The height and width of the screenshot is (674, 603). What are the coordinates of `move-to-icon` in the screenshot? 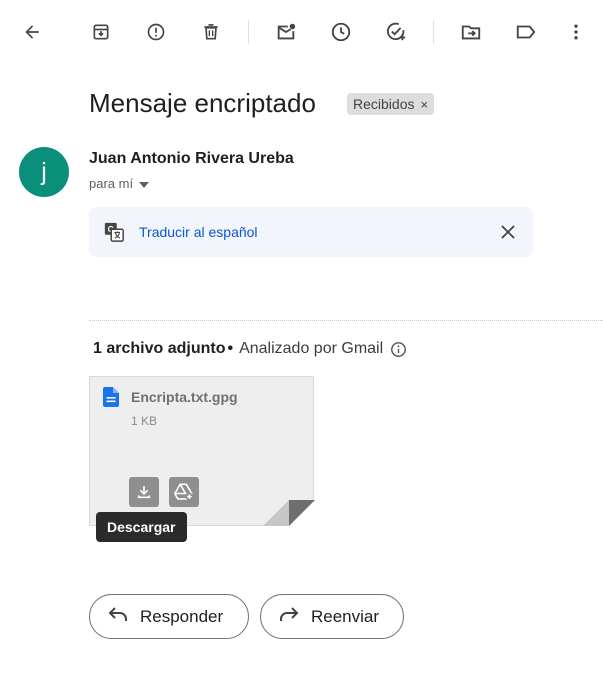 It's located at (471, 32).